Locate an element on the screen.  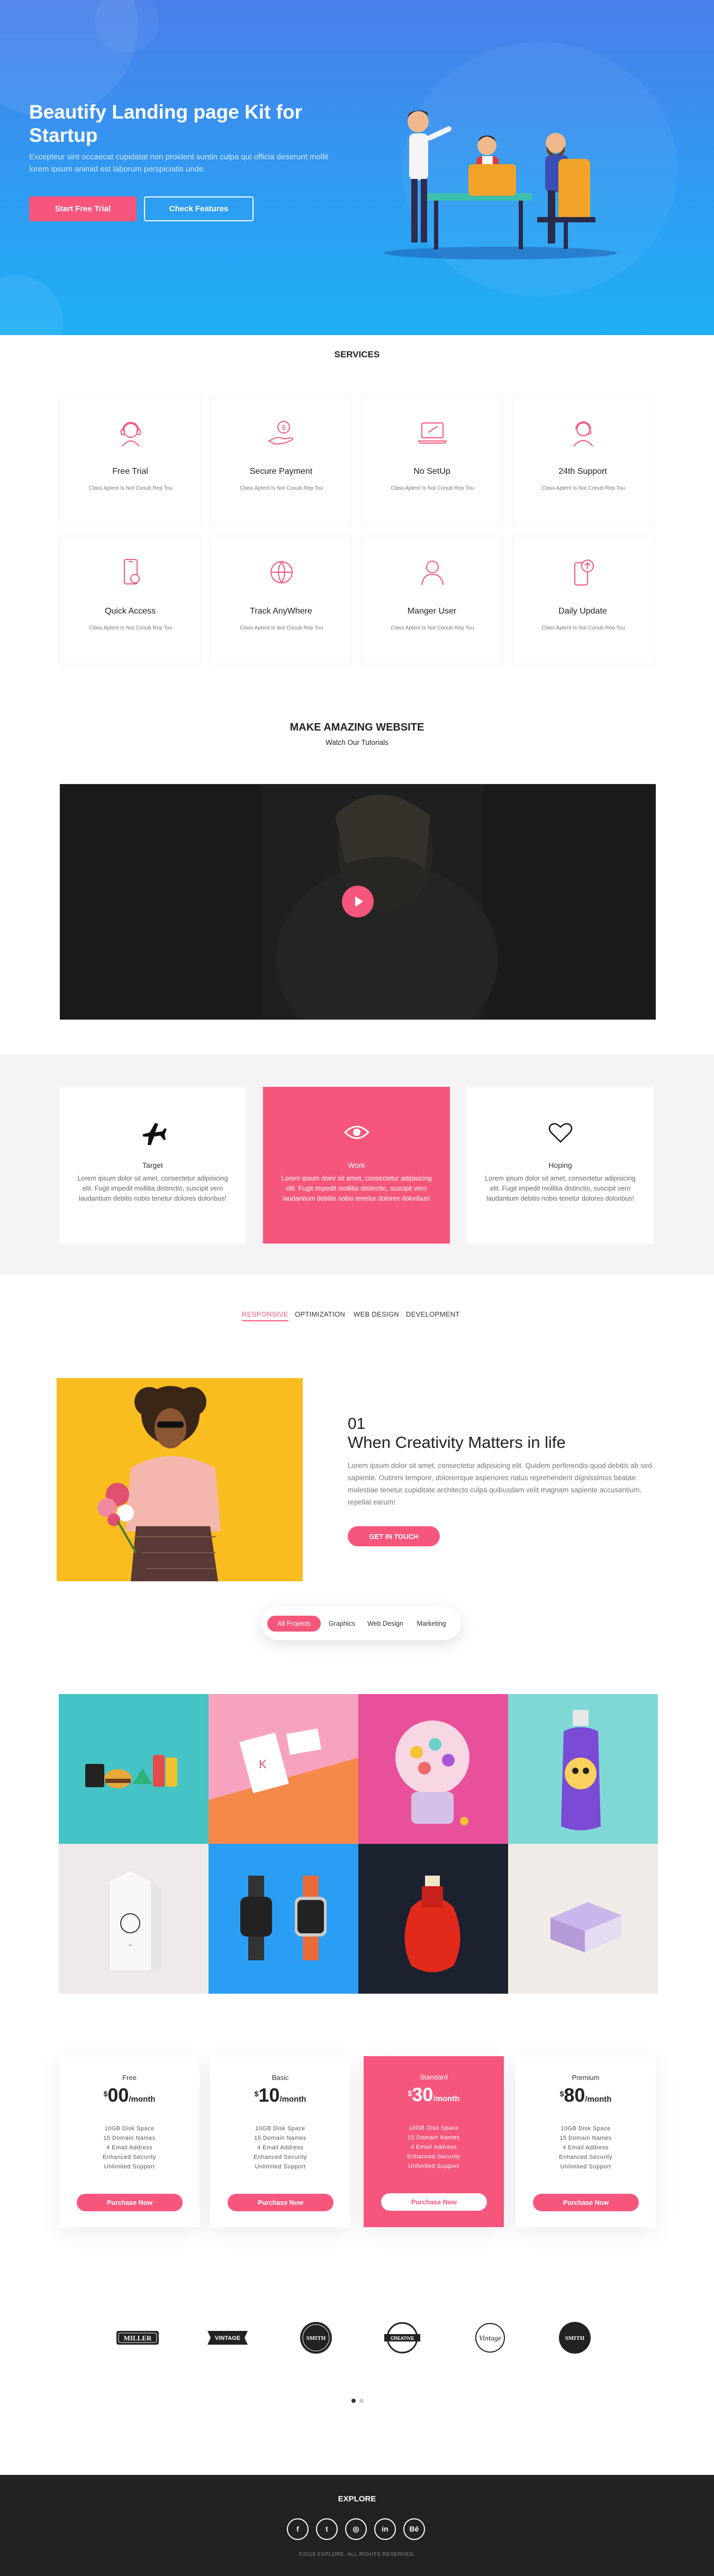
filter-graphics: Graphics is located at coordinates (341, 1624).